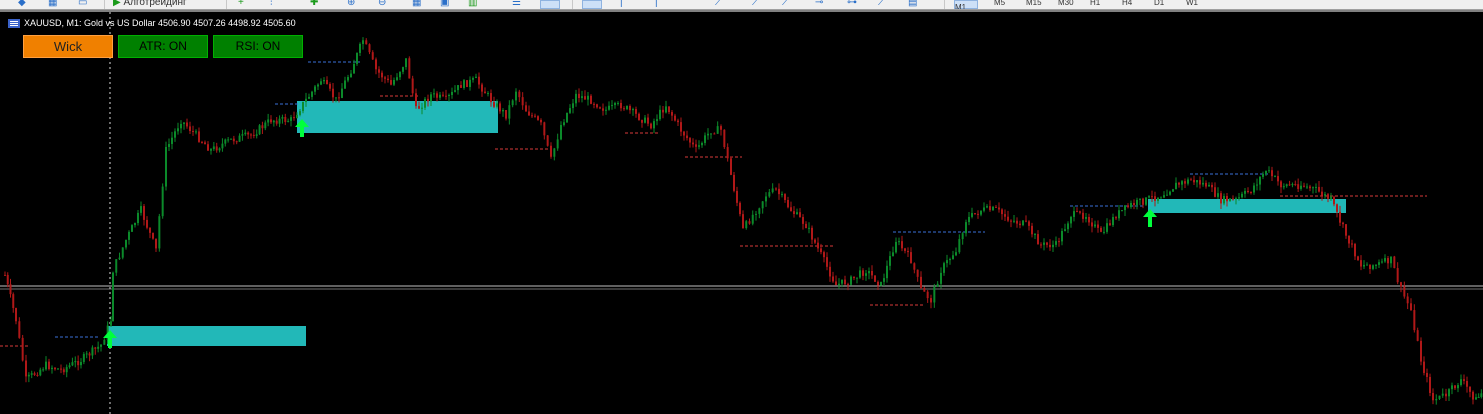 The image size is (1483, 414). I want to click on atr-toggle-button: ATR: ON, so click(163, 46).